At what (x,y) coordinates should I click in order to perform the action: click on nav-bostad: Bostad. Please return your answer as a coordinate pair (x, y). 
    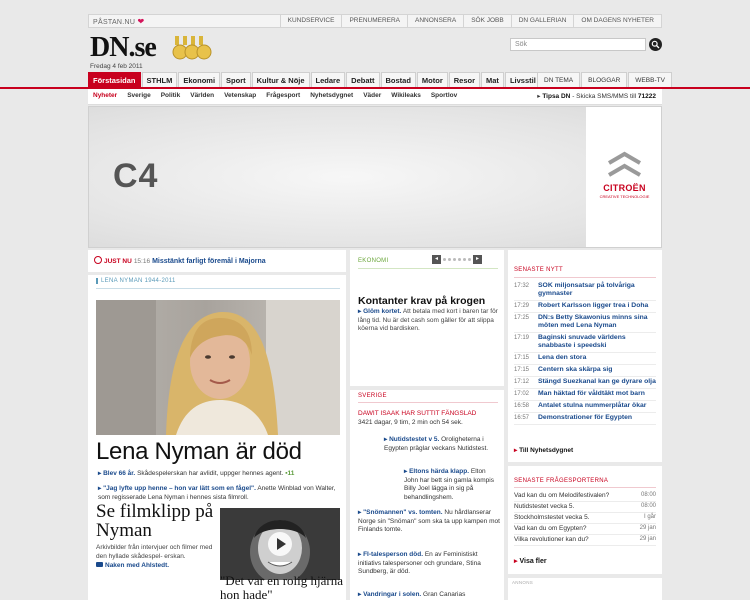
    Looking at the image, I should click on (398, 80).